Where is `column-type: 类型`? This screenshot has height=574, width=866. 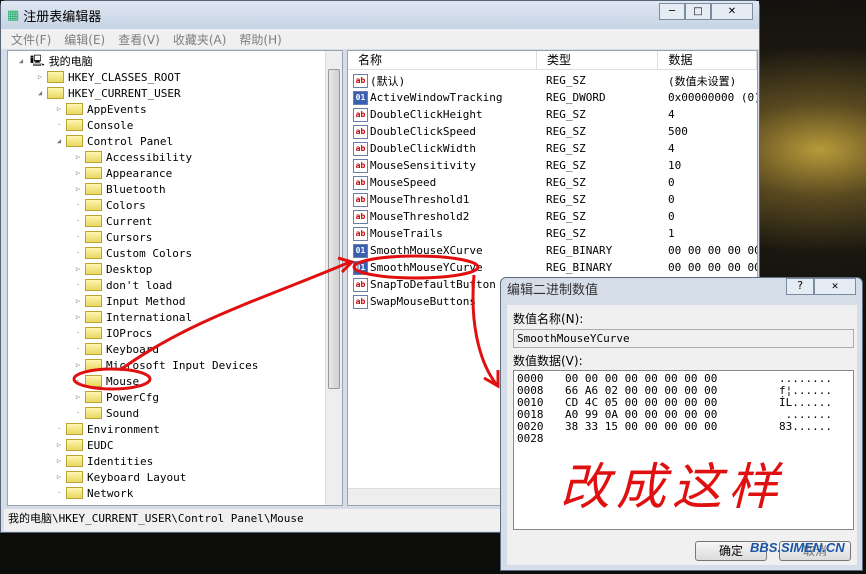
column-type: 类型 is located at coordinates (598, 60).